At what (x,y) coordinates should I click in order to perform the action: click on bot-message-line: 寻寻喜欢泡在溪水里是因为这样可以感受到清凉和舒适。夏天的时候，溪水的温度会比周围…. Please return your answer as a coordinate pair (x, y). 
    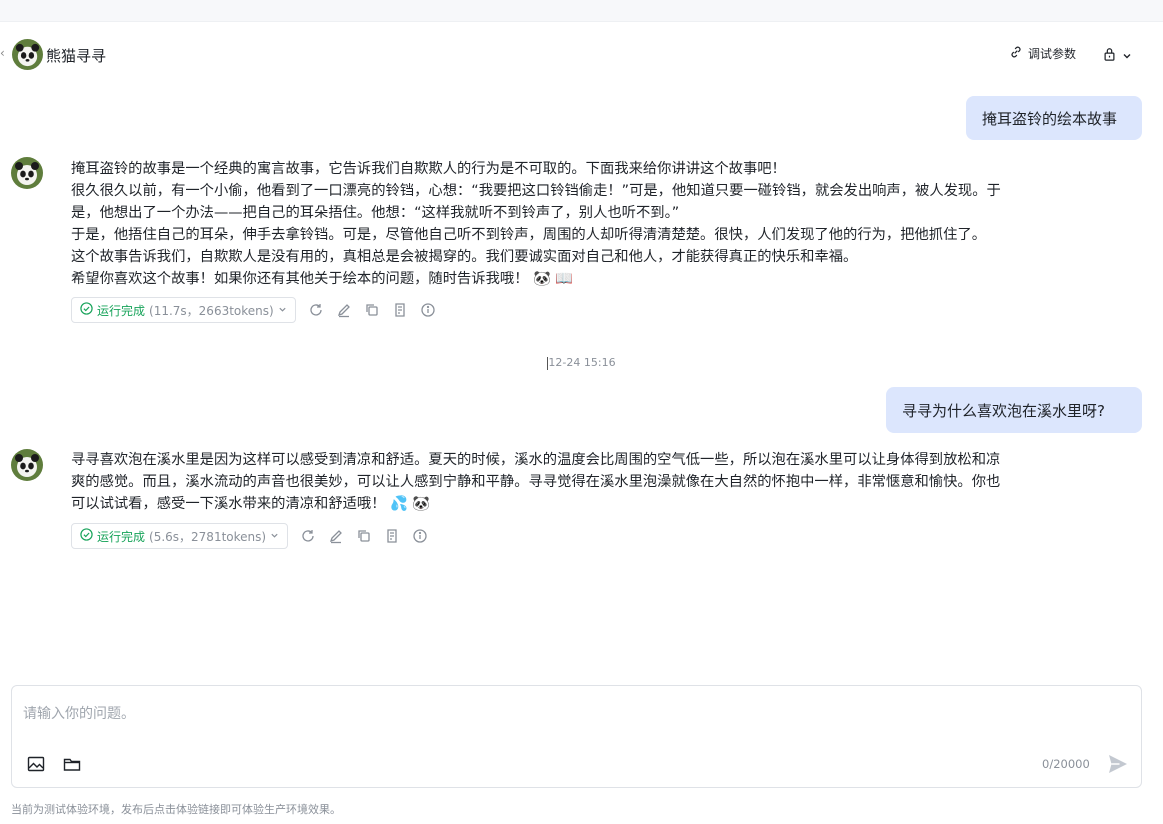
    Looking at the image, I should click on (536, 460).